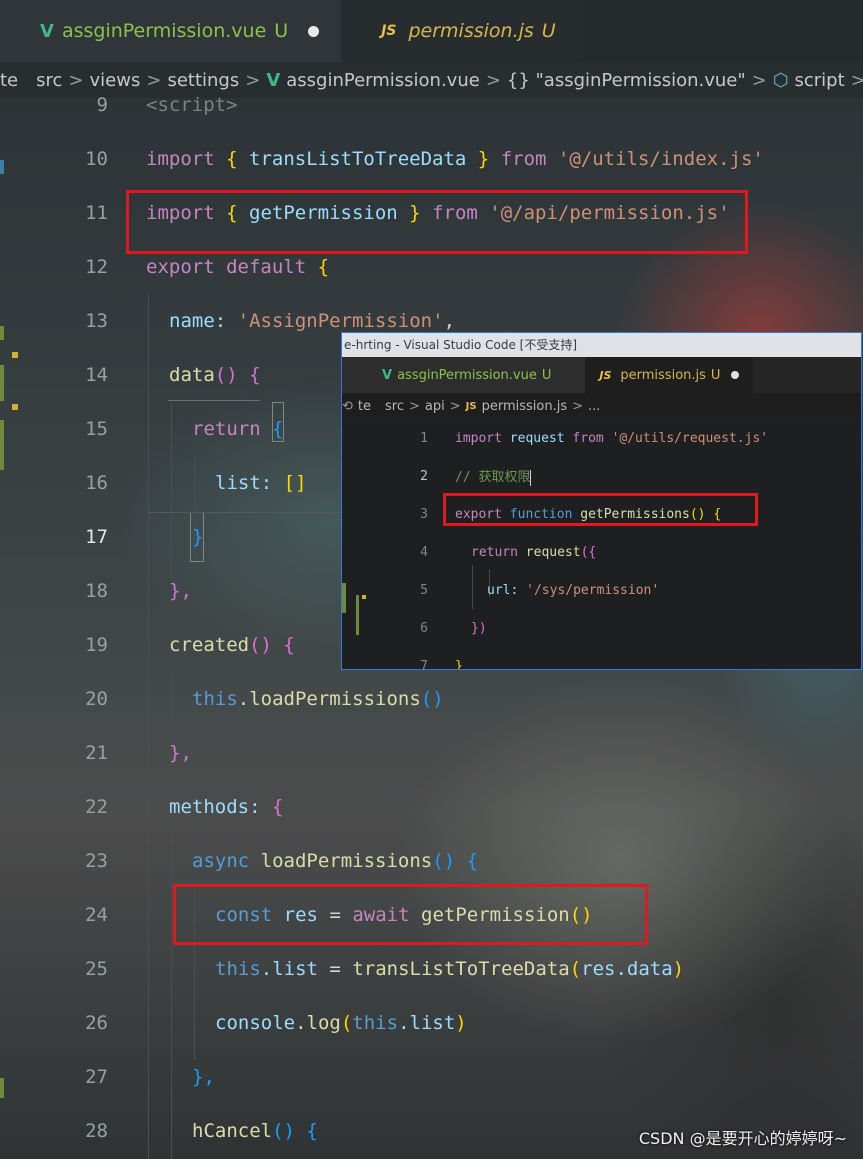 This screenshot has height=1159, width=863. I want to click on line-number: 2, so click(424, 476).